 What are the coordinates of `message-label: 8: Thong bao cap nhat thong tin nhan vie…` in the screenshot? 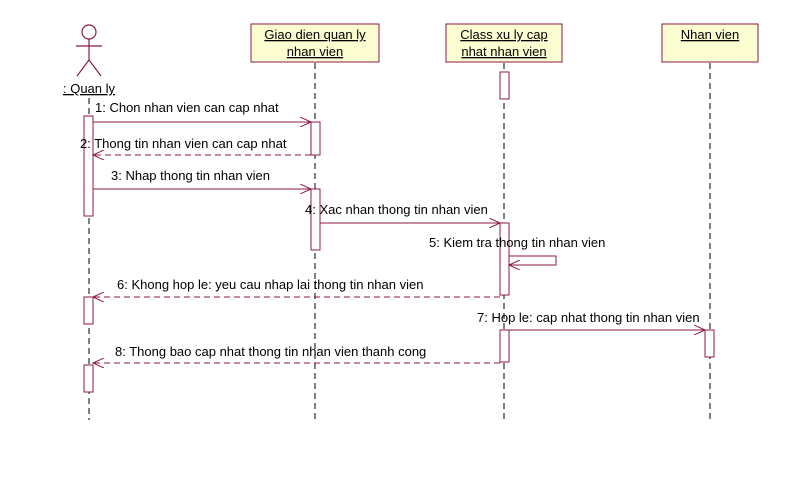 It's located at (270, 351).